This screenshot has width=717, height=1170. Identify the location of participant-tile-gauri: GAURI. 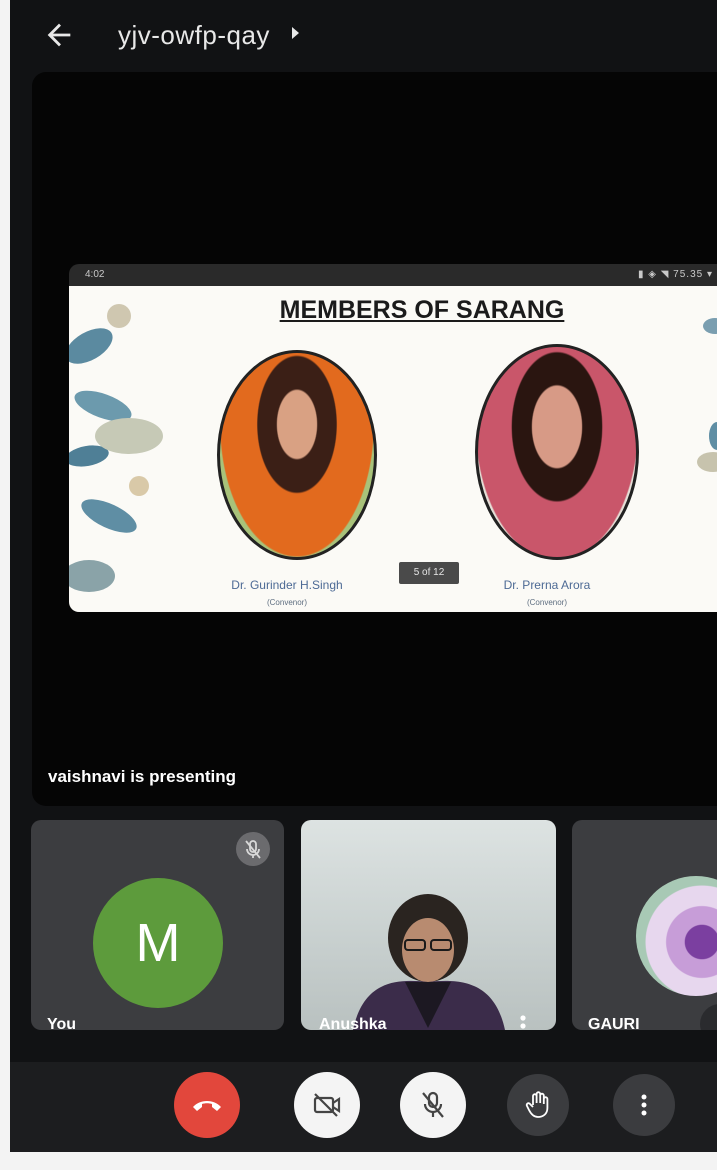
(644, 925).